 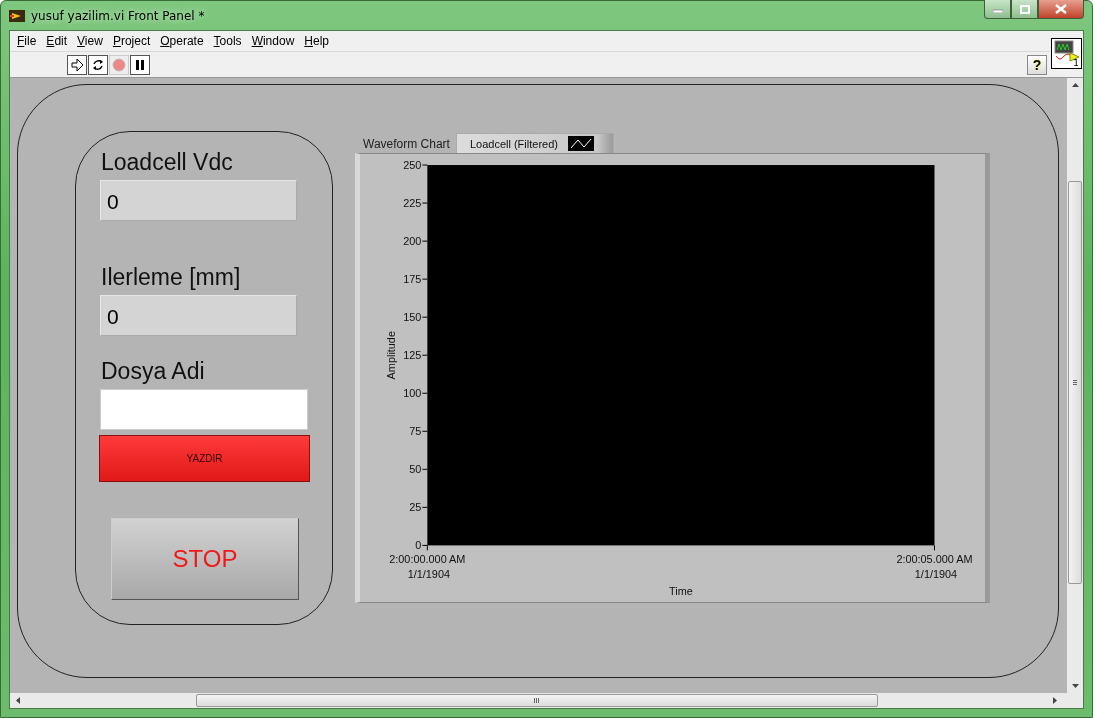 What do you see at coordinates (412, 241) in the screenshot?
I see `y-tick-label: 200` at bounding box center [412, 241].